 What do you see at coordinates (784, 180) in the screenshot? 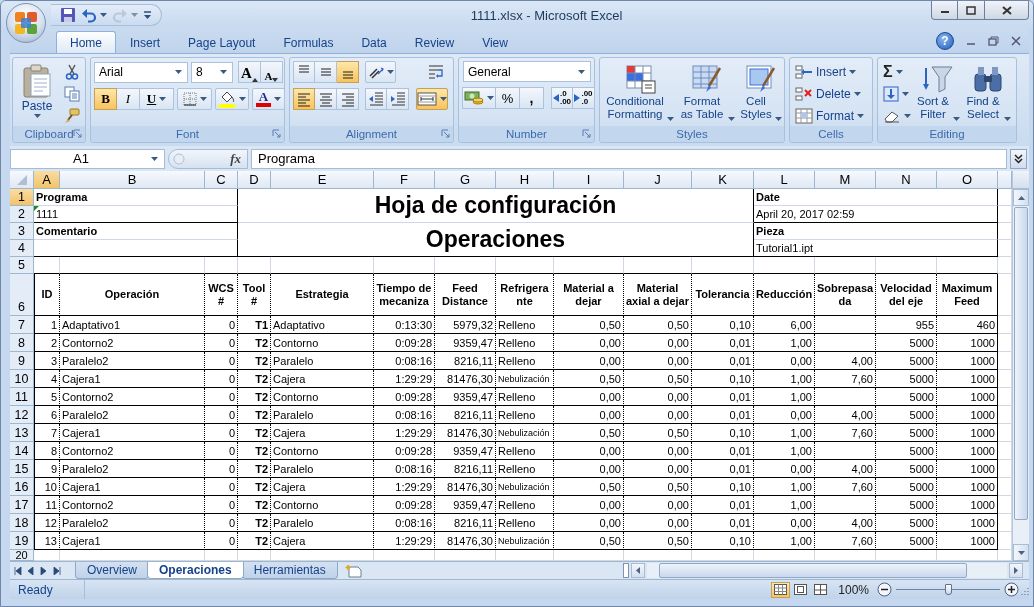
I see `column-header: L` at bounding box center [784, 180].